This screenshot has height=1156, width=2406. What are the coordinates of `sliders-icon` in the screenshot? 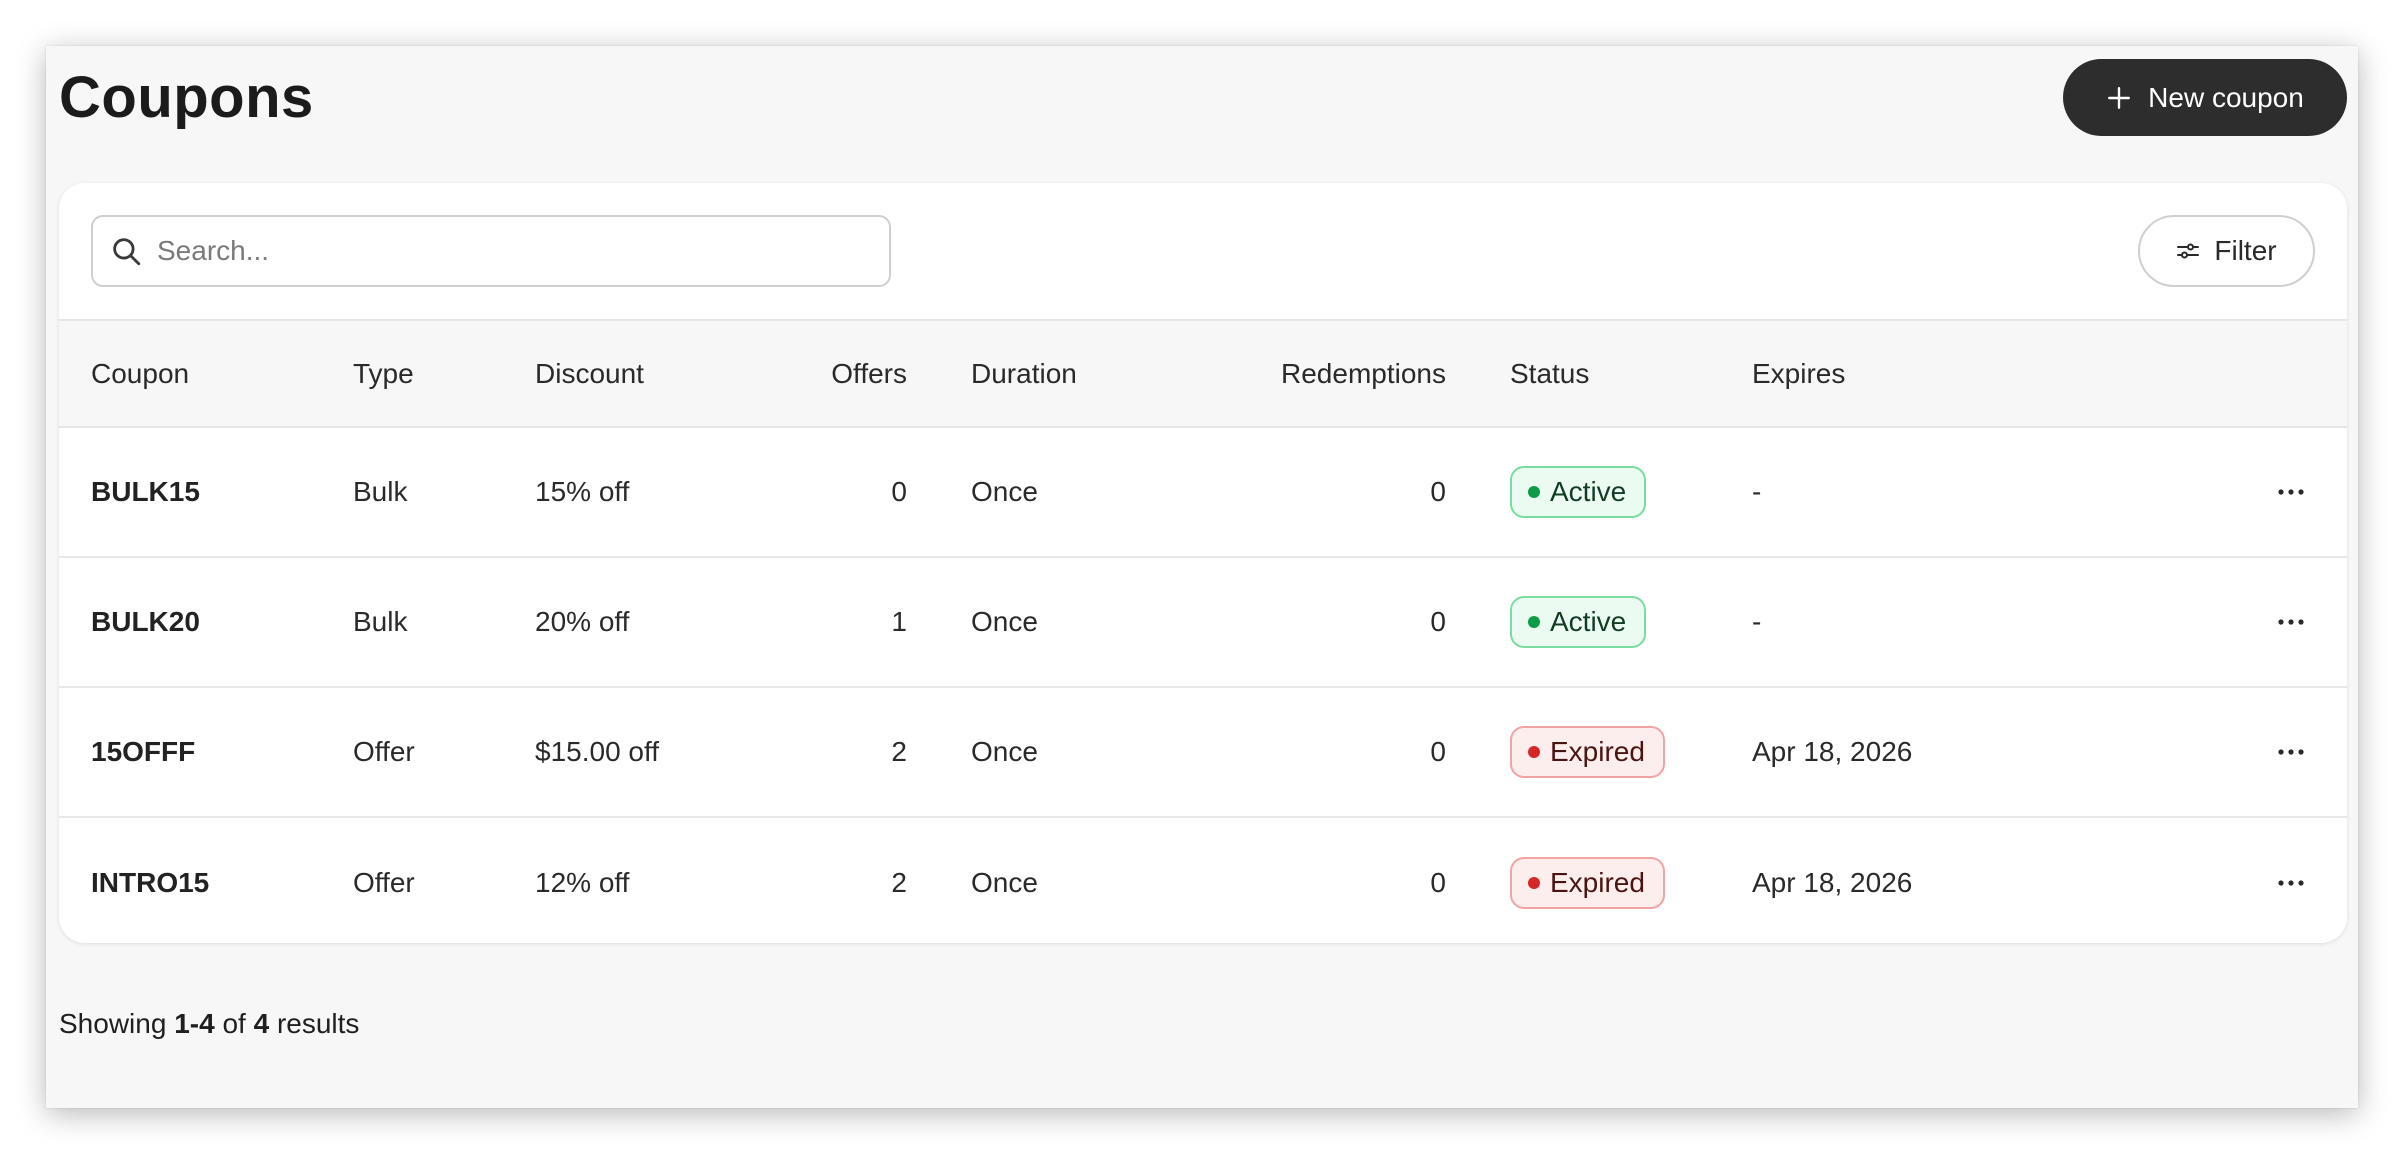 It's located at (2188, 251).